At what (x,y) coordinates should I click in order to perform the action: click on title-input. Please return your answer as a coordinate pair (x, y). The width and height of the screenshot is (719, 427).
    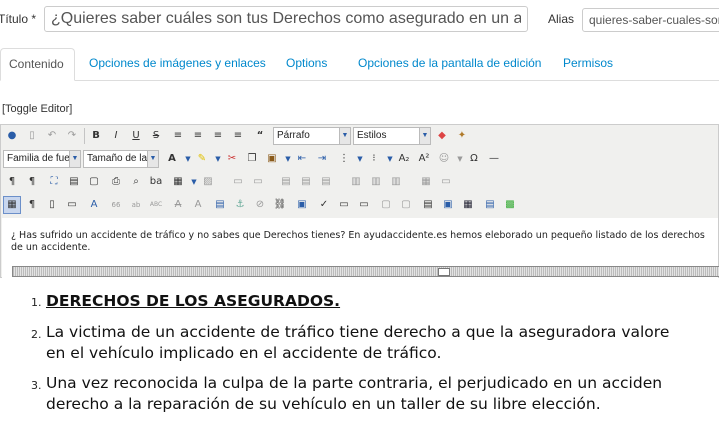
    Looking at the image, I should click on (286, 19).